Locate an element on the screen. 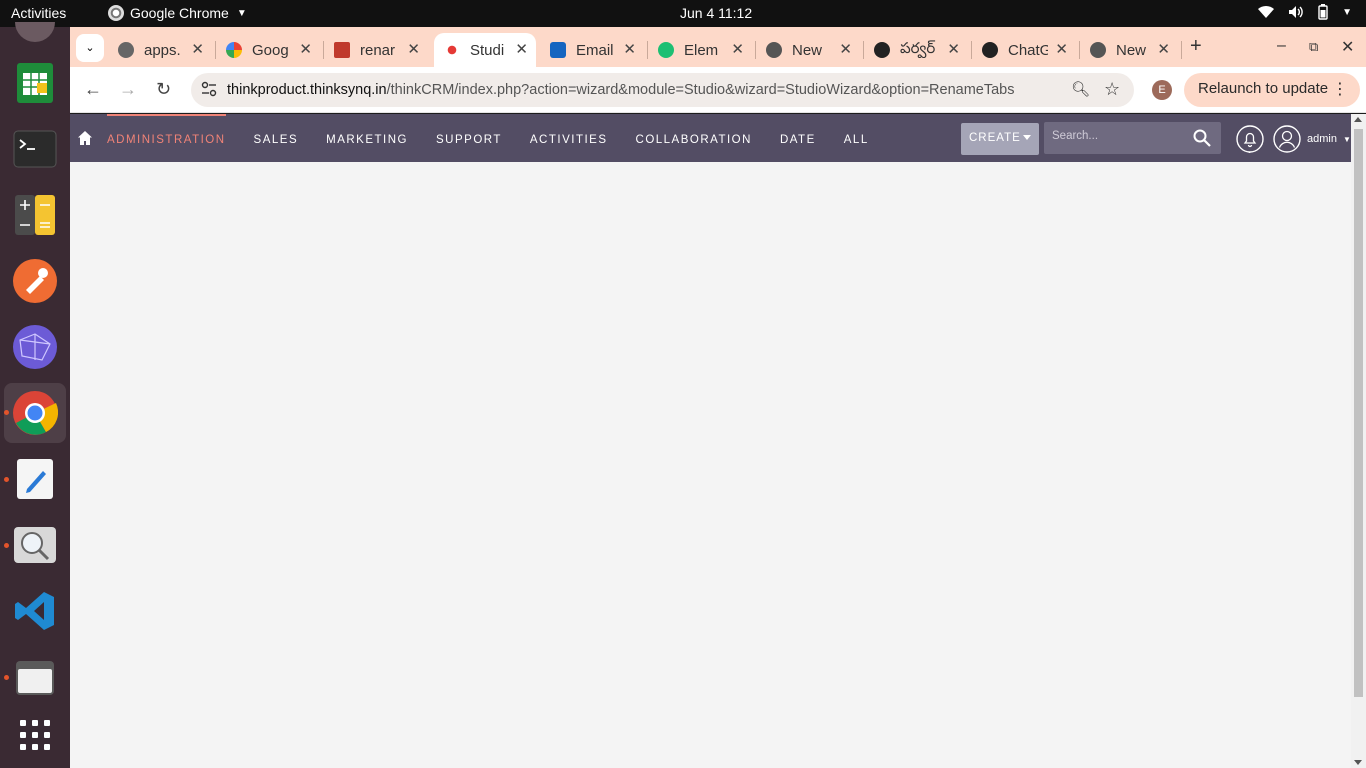  zoom-icon: 🔍︎ is located at coordinates (1080, 89).